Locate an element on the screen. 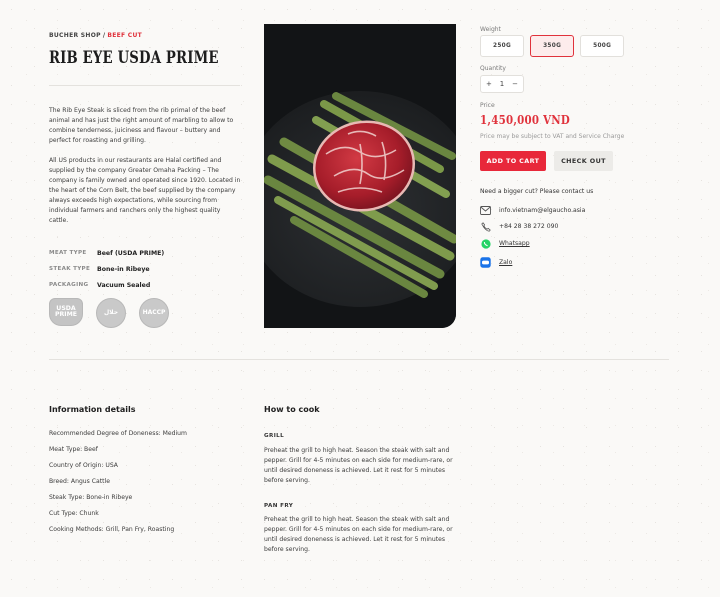 The height and width of the screenshot is (597, 720). contact-email: info.vietnam@elgaucho.asia is located at coordinates (532, 210).